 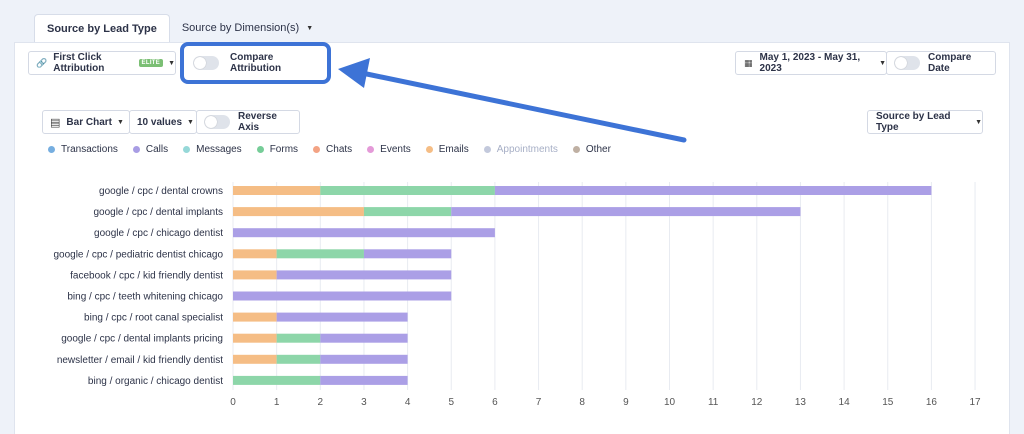 I want to click on x-tick-label: 10, so click(x=670, y=402).